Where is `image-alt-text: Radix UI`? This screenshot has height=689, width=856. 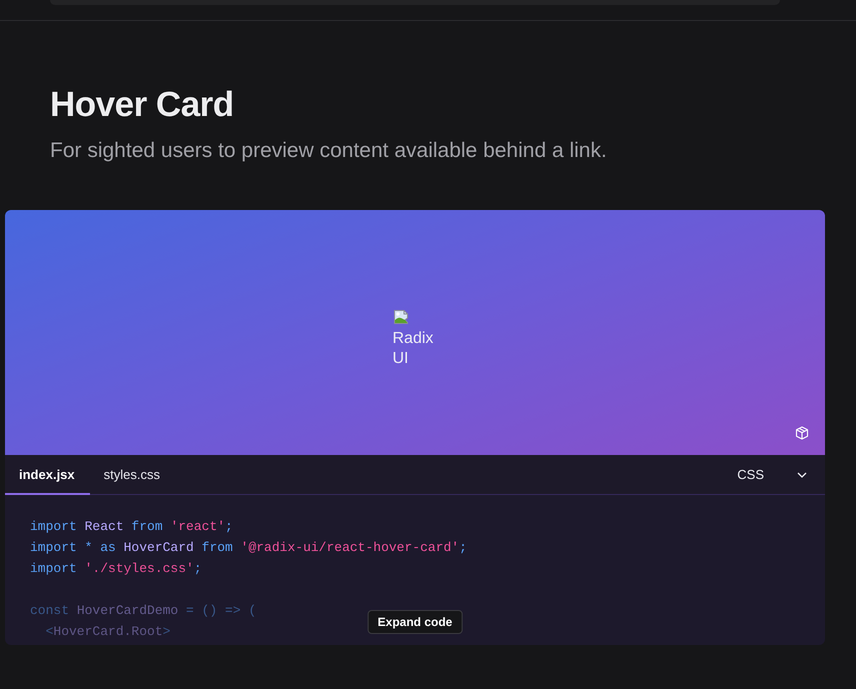 image-alt-text: Radix UI is located at coordinates (413, 348).